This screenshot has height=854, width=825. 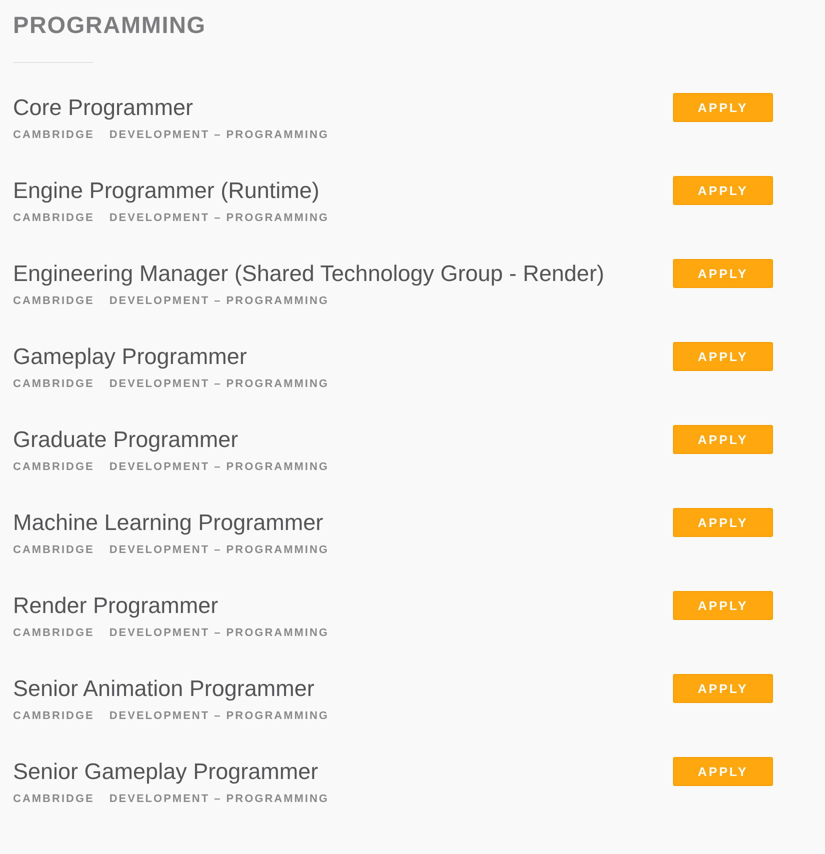 I want to click on job-title: Machine Learning Programmer, so click(x=168, y=523).